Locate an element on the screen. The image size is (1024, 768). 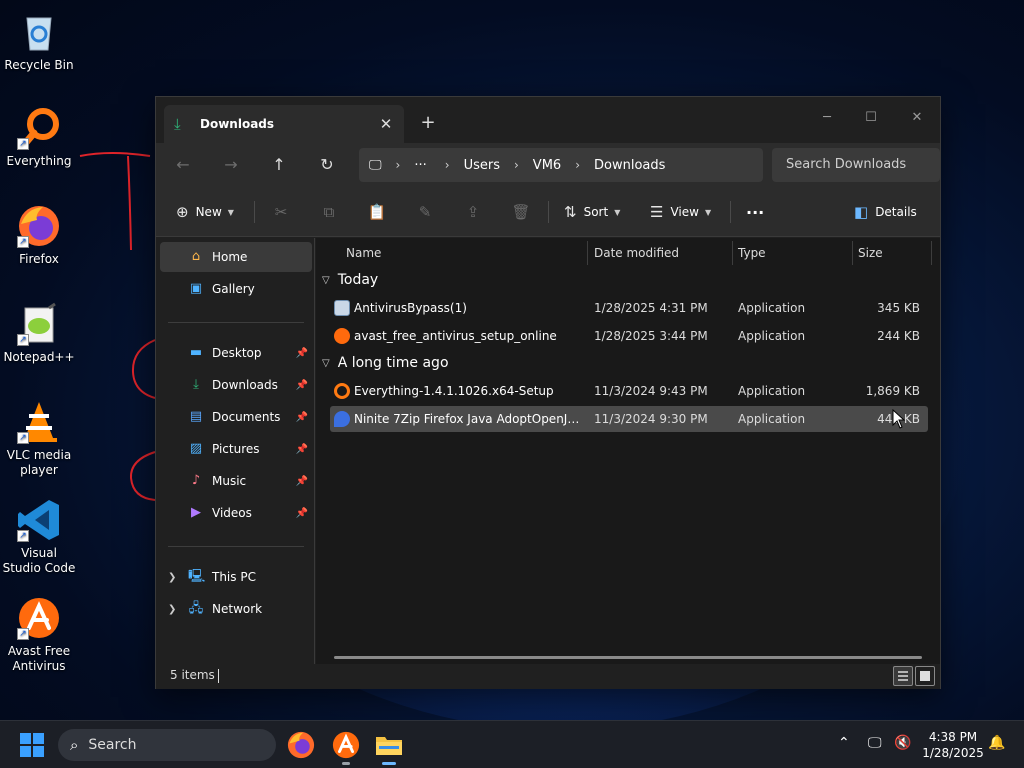
chevron-up-icon: ⌃ is located at coordinates (844, 743).